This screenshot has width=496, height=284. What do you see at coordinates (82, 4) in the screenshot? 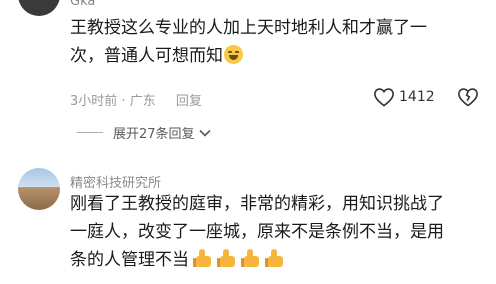
I see `username: Gka` at bounding box center [82, 4].